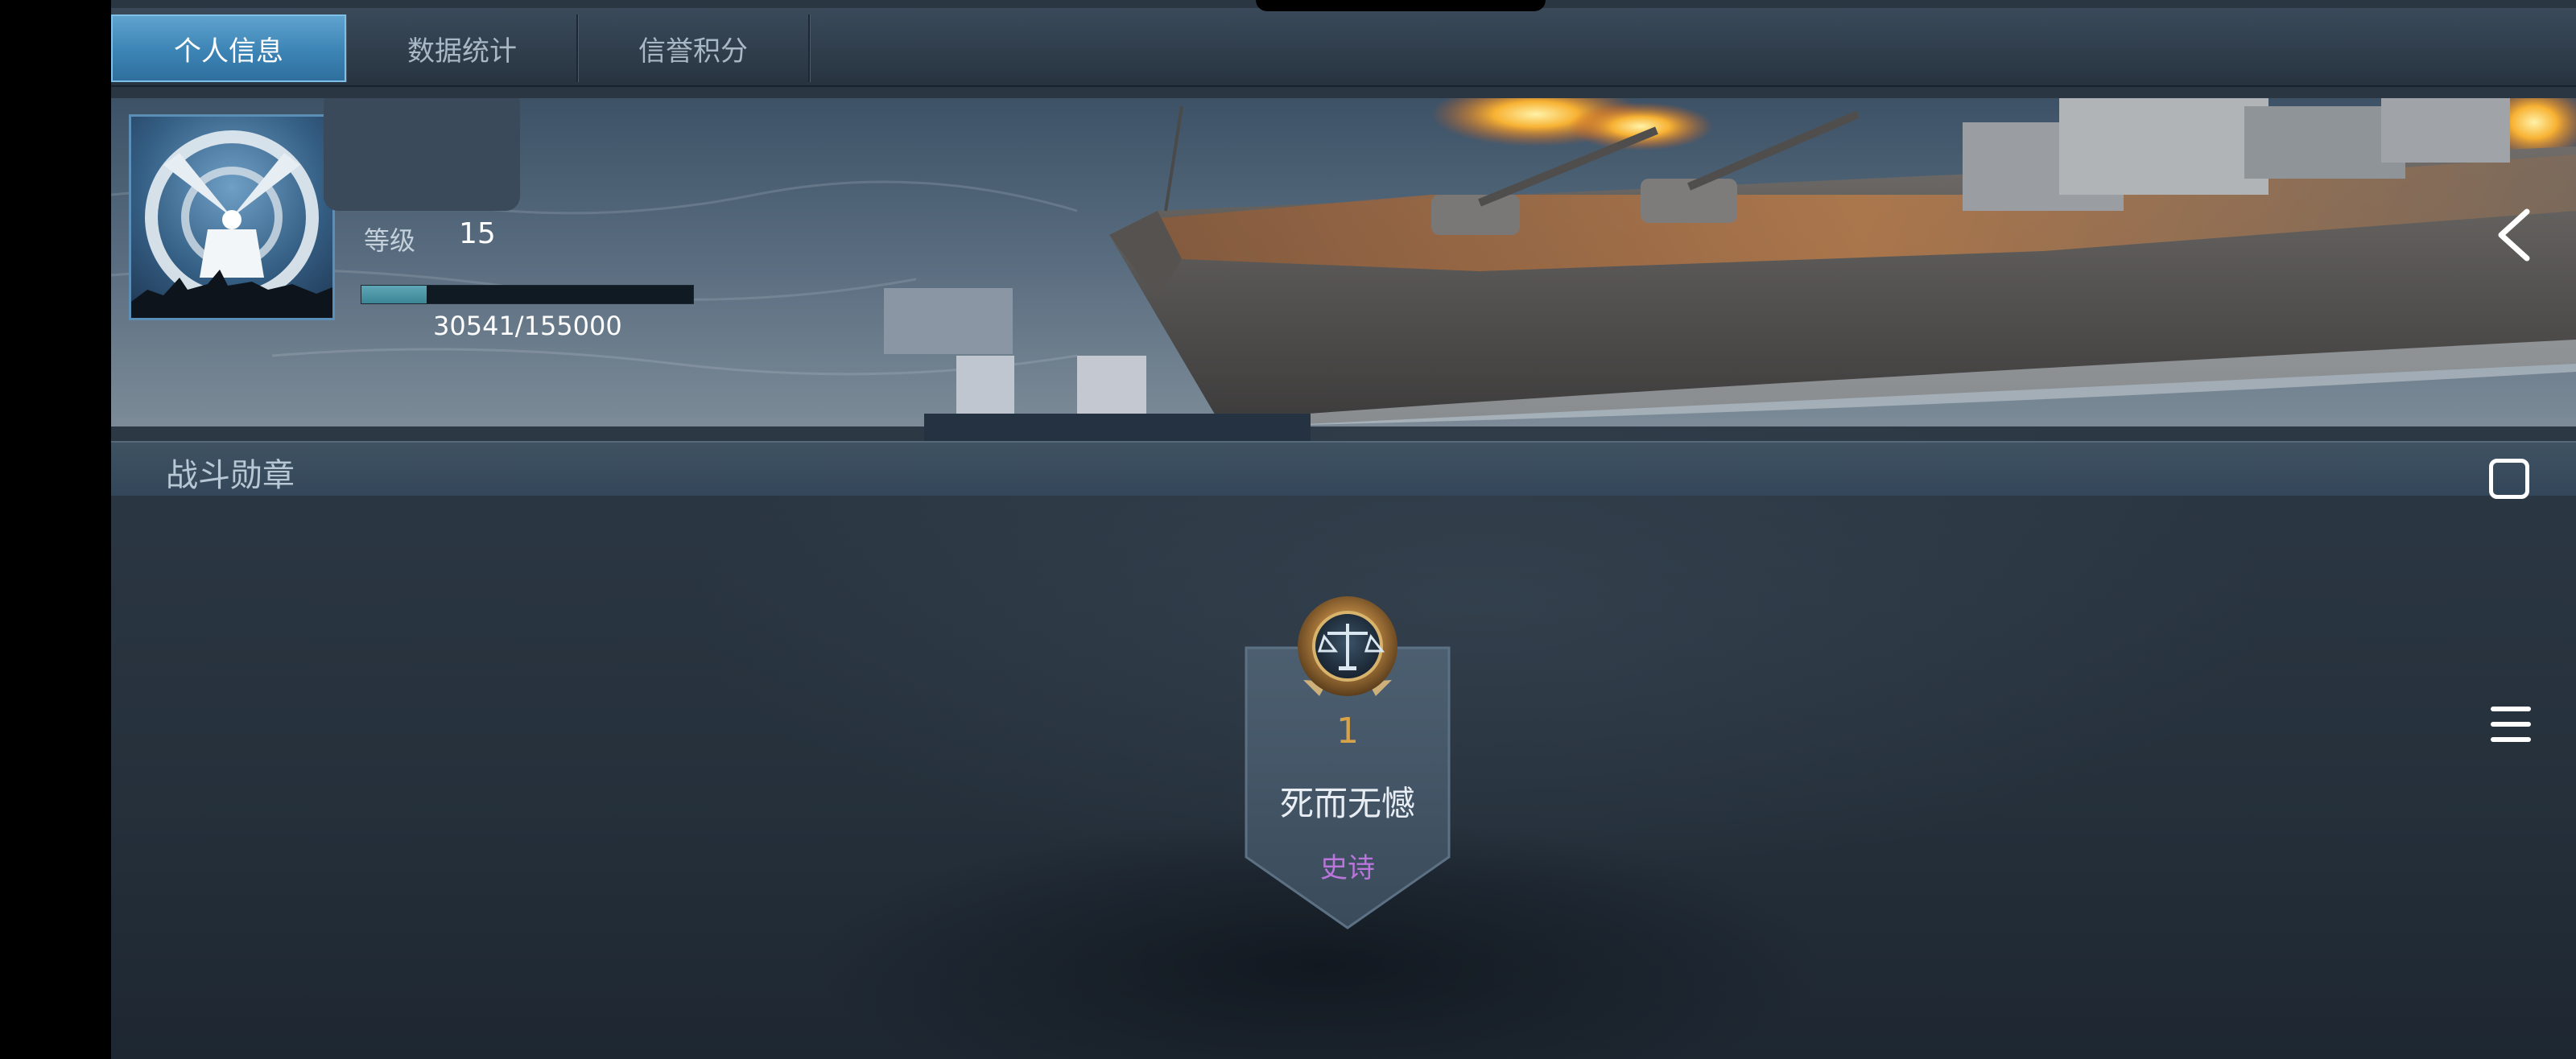 Image resolution: width=2576 pixels, height=1059 pixels. What do you see at coordinates (228, 51) in the screenshot?
I see `tab-label: 个人信息` at bounding box center [228, 51].